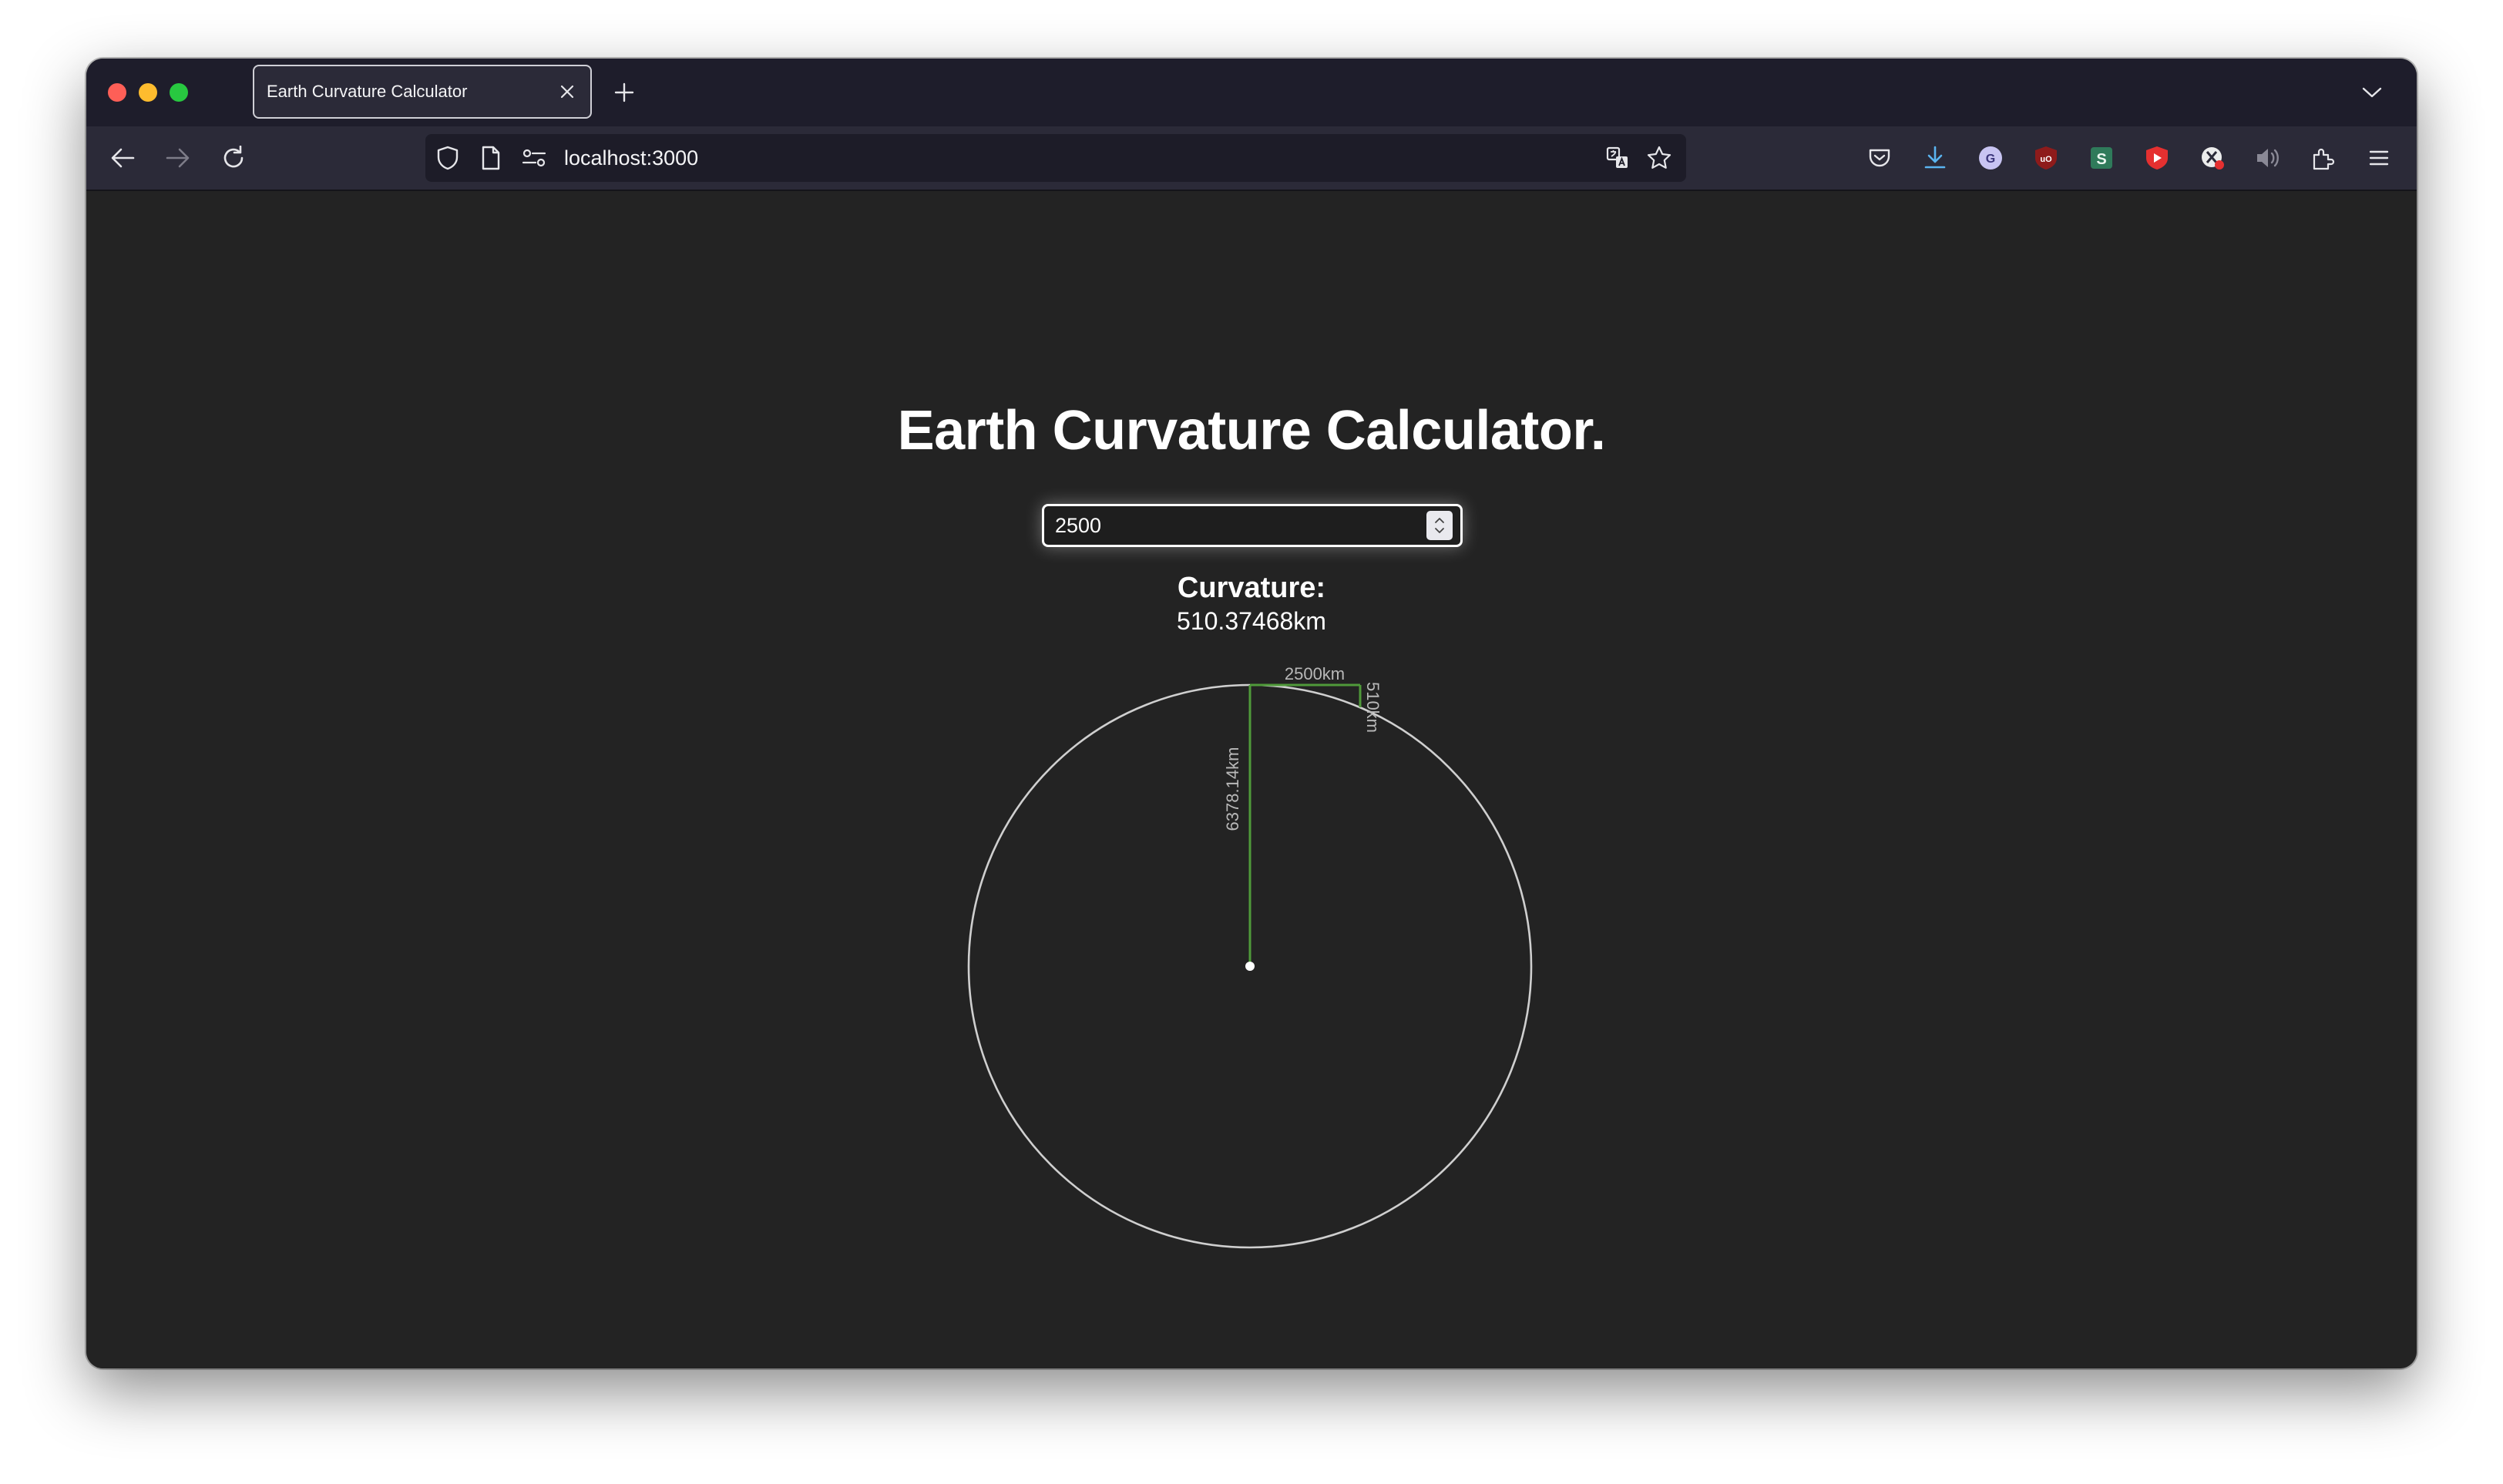 Image resolution: width=2503 pixels, height=1484 pixels. Describe the element at coordinates (1250, 956) in the screenshot. I see `earth-curvature-diagram: 6378.14km 2500km 510km` at that location.